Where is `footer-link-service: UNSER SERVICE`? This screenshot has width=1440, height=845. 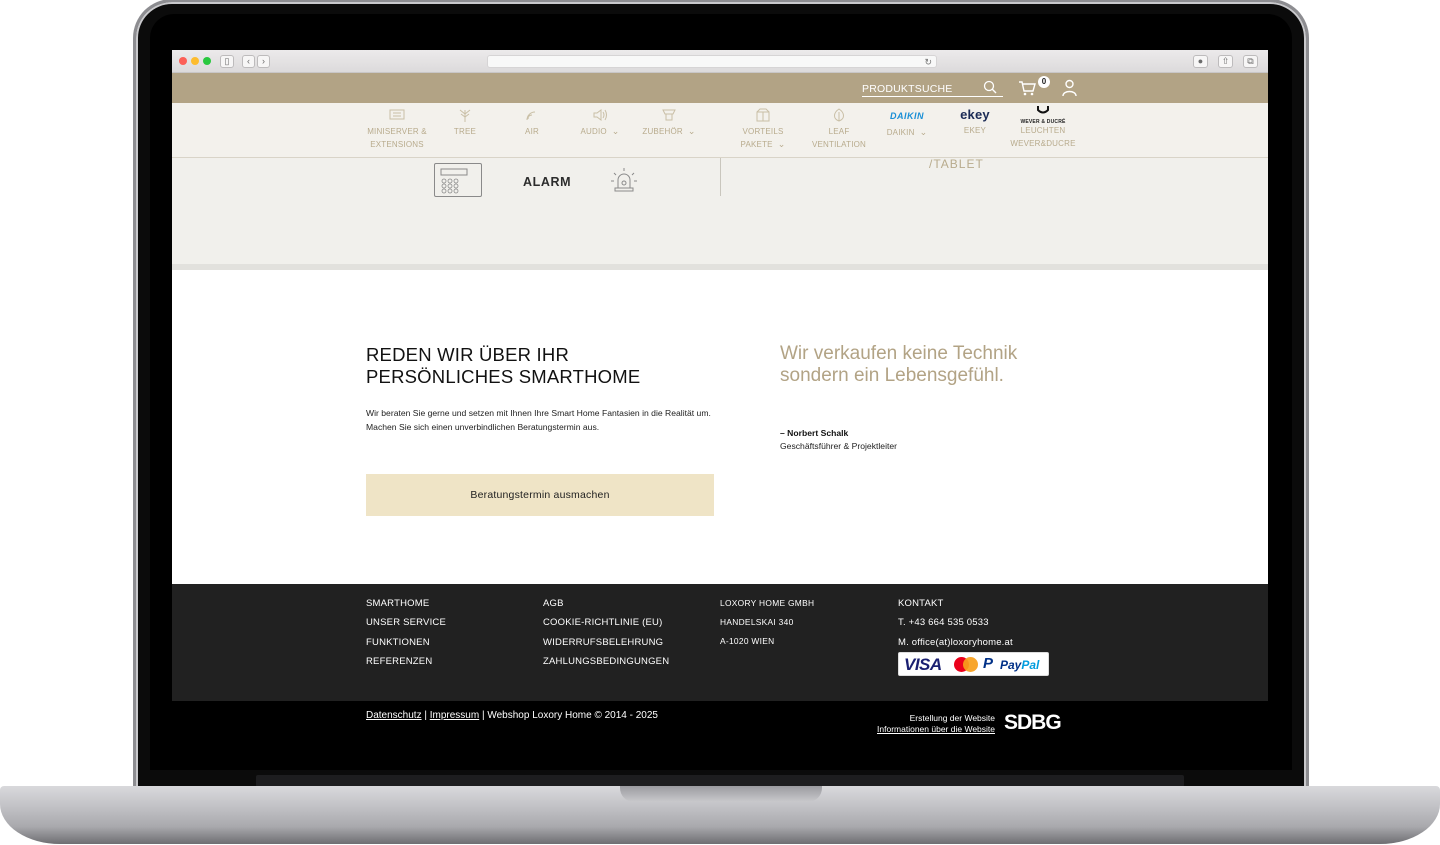
footer-link-service: UNSER SERVICE is located at coordinates (406, 622).